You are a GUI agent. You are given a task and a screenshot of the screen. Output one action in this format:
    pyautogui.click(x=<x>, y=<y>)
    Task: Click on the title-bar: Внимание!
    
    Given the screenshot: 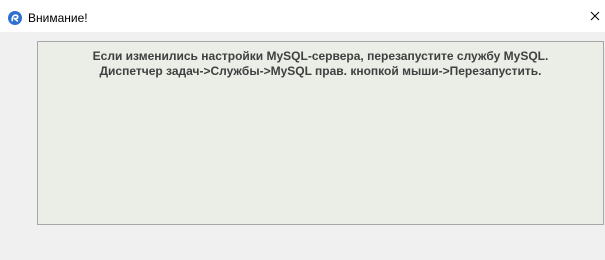 What is the action you would take?
    pyautogui.click(x=302, y=16)
    